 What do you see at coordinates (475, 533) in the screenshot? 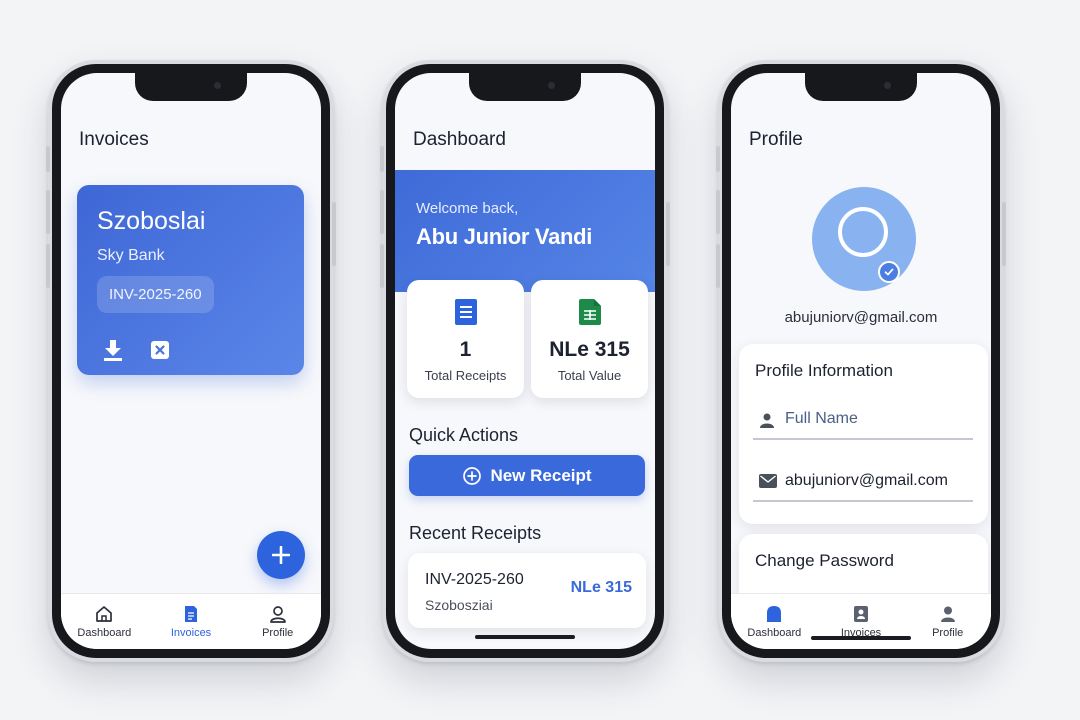
I see `recent-receipts-heading: Recent Receipts` at bounding box center [475, 533].